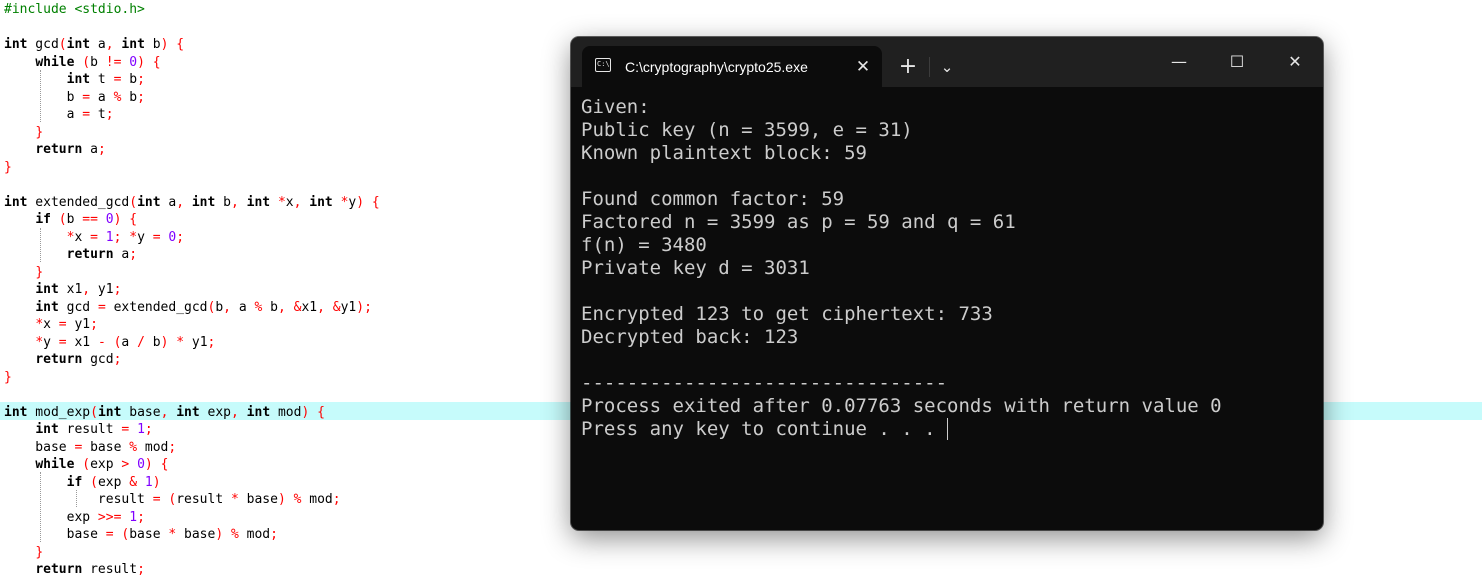 The height and width of the screenshot is (581, 1482). Describe the element at coordinates (106, 464) in the screenshot. I see `code-token: exp` at that location.